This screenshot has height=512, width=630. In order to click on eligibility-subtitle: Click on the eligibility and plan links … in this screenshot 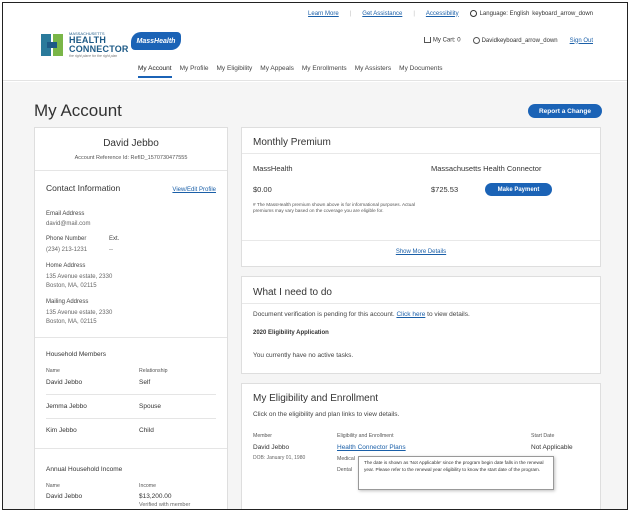, I will do `click(326, 414)`.